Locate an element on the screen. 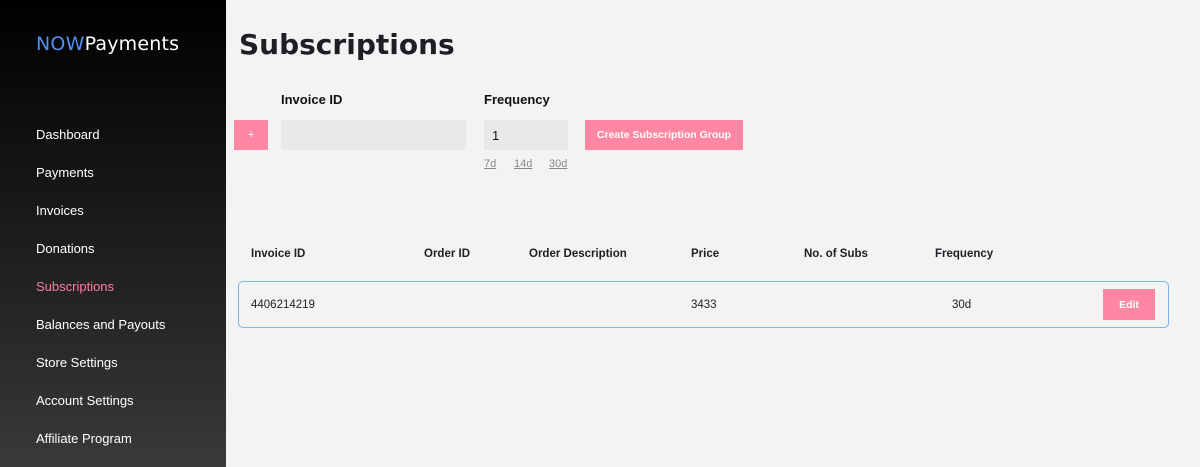 The height and width of the screenshot is (467, 1200). invoice-id-label: Invoice ID is located at coordinates (312, 99).